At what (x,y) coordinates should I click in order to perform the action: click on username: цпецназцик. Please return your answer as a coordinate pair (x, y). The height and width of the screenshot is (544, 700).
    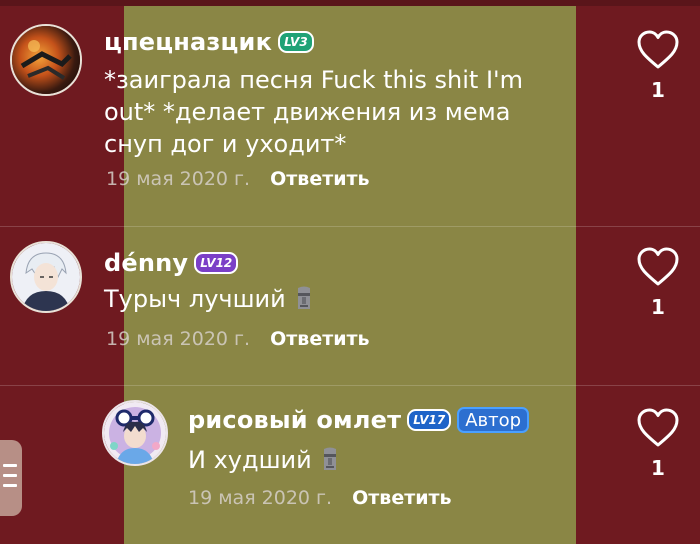
    Looking at the image, I should click on (188, 42).